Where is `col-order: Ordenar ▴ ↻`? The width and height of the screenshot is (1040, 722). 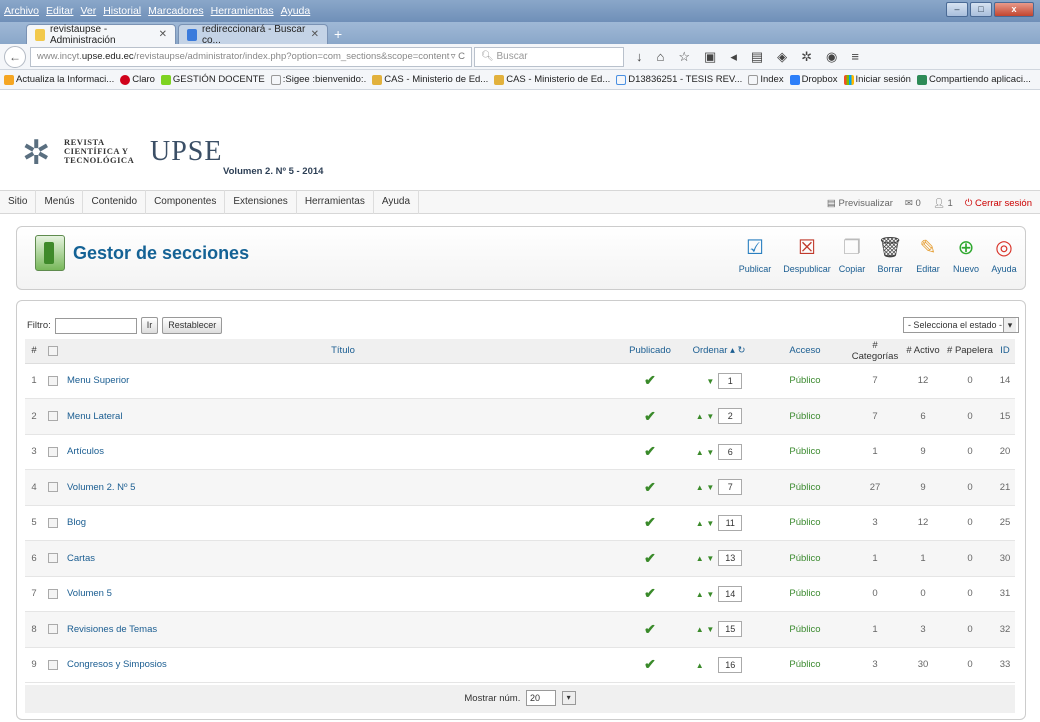
col-order: Ordenar ▴ ↻ is located at coordinates (719, 351).